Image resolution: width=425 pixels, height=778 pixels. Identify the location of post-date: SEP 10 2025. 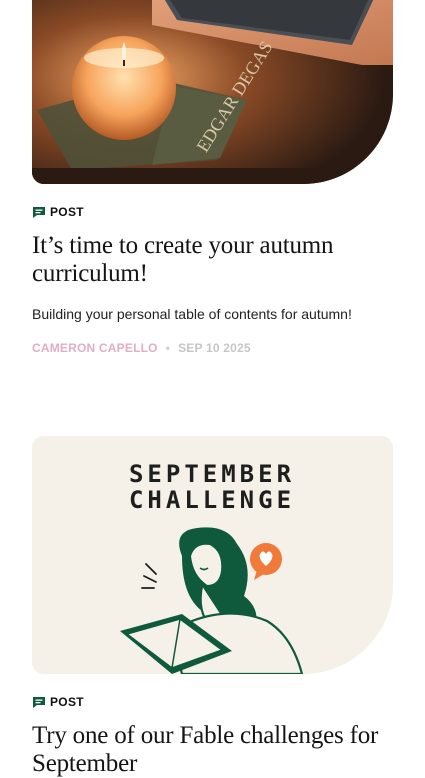
(214, 348).